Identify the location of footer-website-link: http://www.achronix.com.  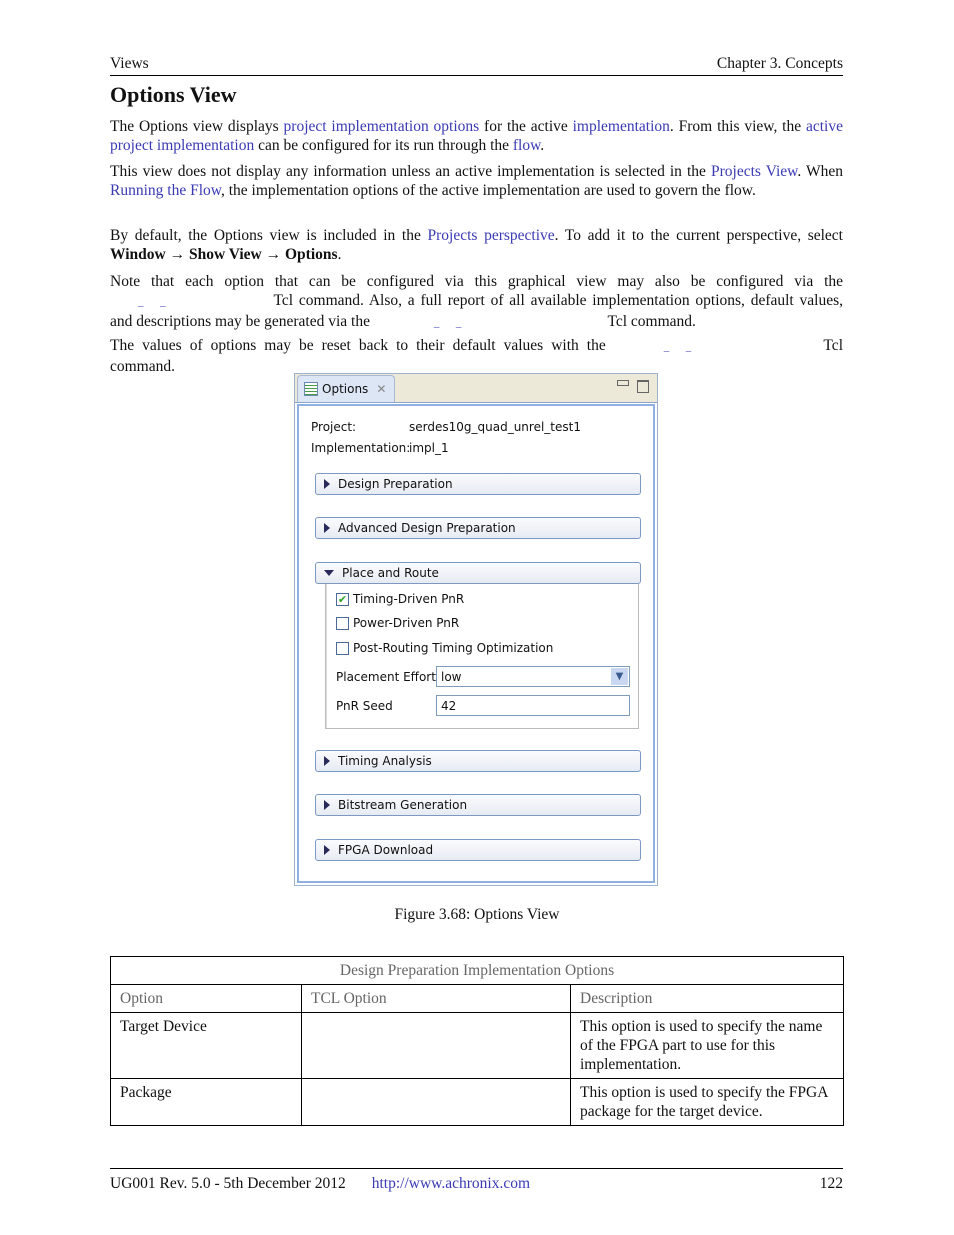
(451, 1184).